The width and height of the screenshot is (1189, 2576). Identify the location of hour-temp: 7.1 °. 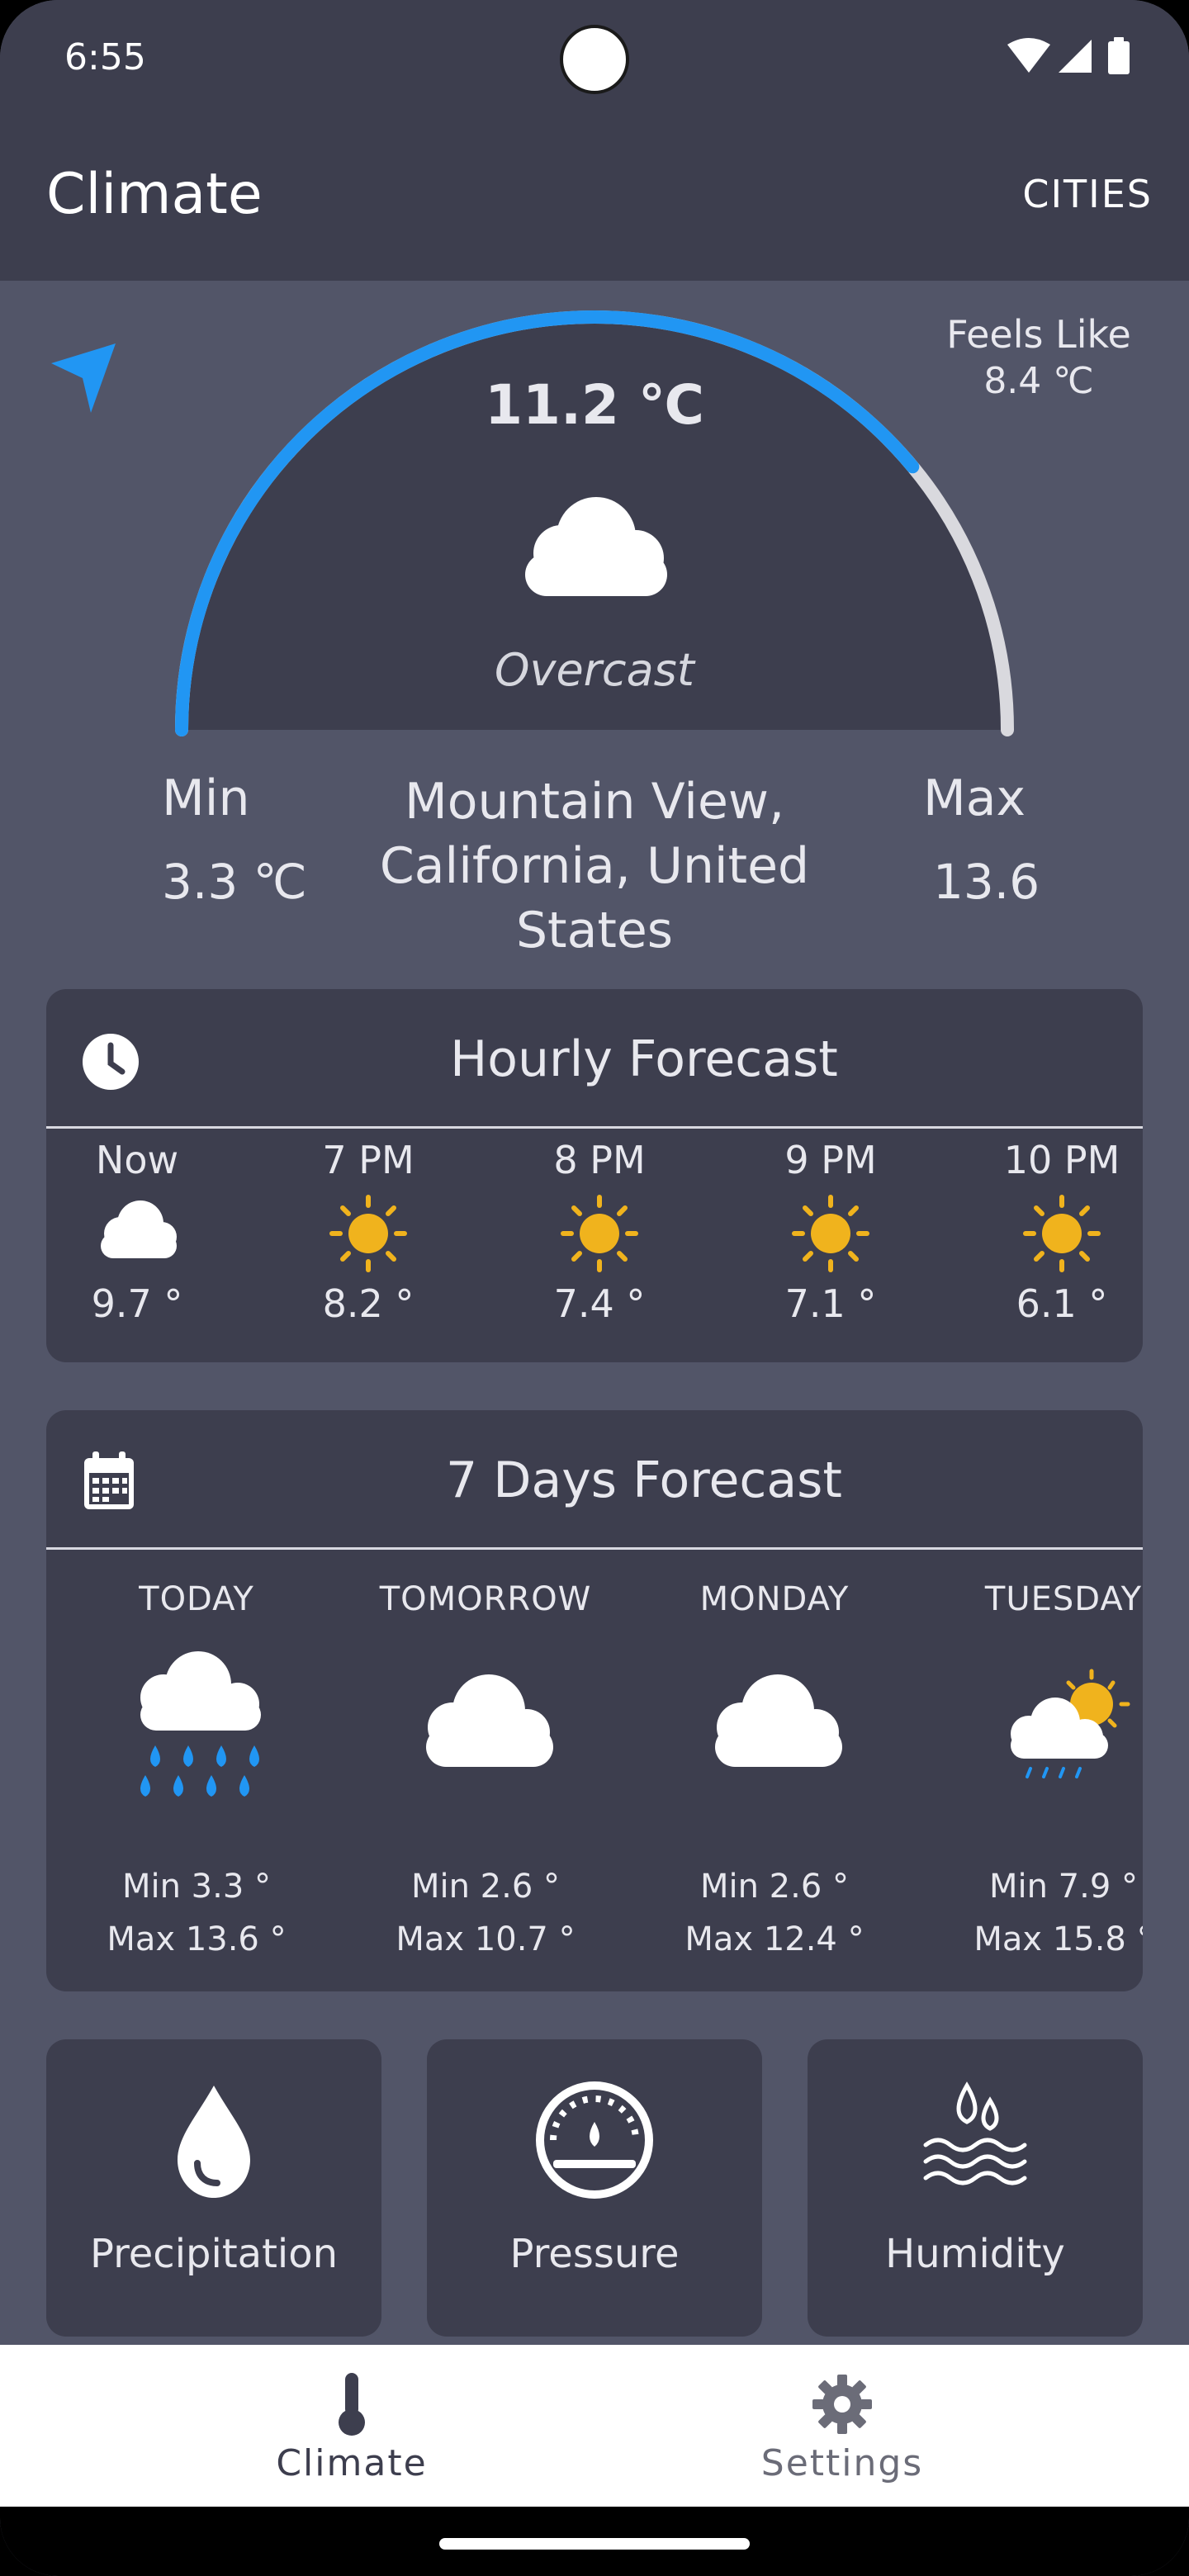
(830, 1303).